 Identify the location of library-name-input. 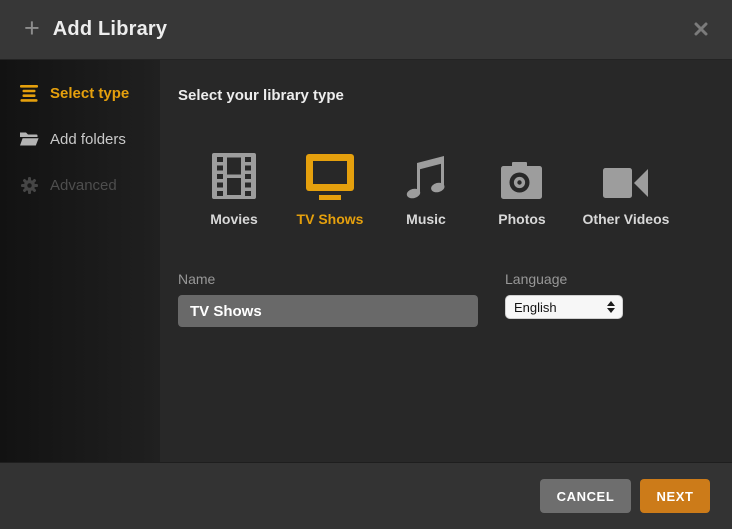
(328, 311).